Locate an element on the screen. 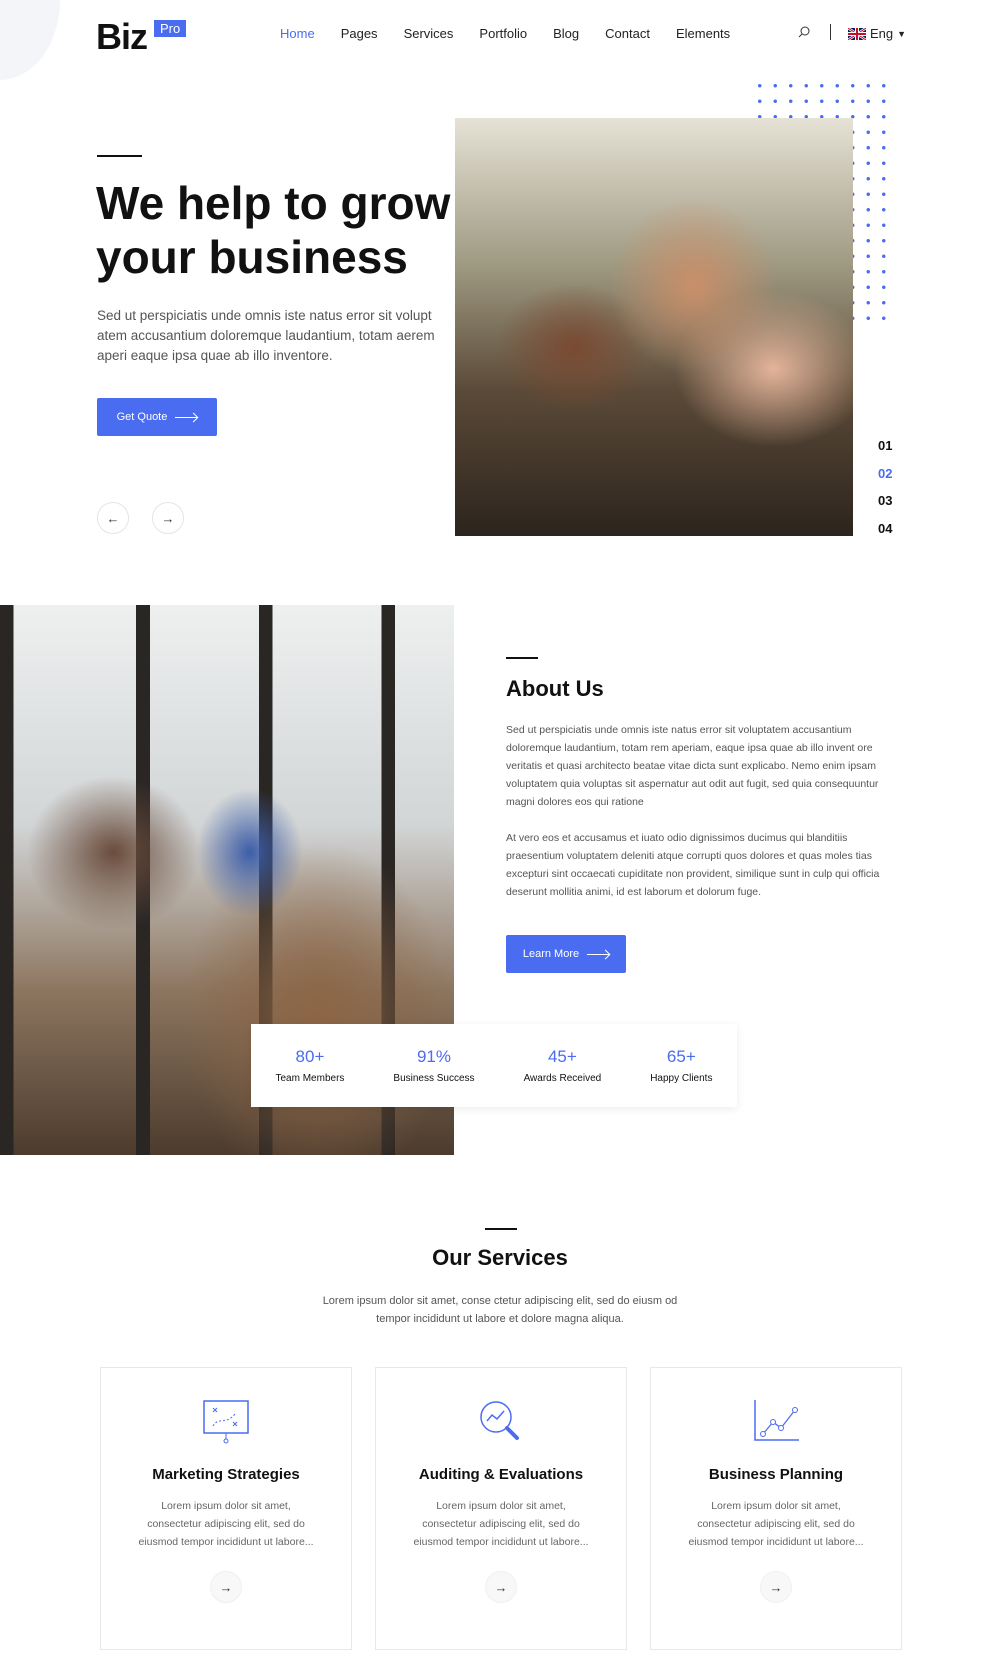  stat-value: 45+ is located at coordinates (562, 1056).